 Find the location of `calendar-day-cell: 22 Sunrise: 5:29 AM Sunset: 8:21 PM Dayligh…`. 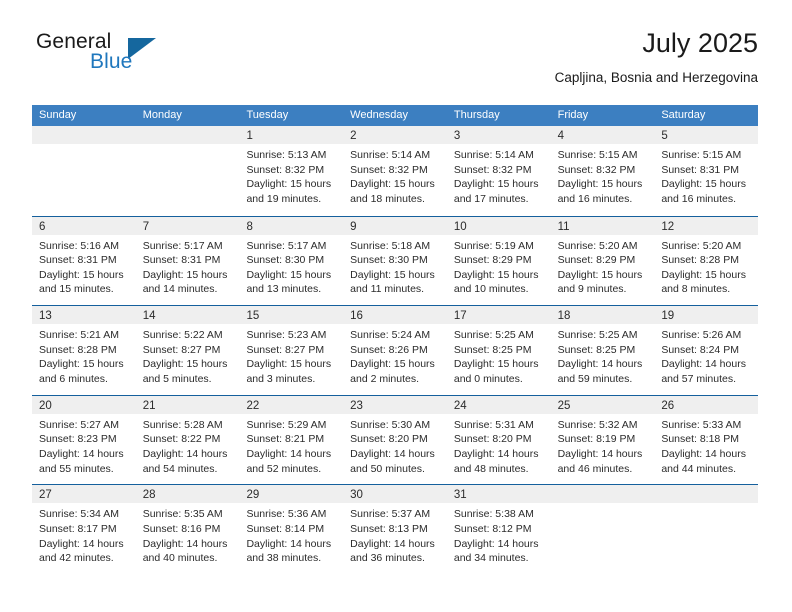

calendar-day-cell: 22 Sunrise: 5:29 AM Sunset: 8:21 PM Dayligh… is located at coordinates (291, 440).